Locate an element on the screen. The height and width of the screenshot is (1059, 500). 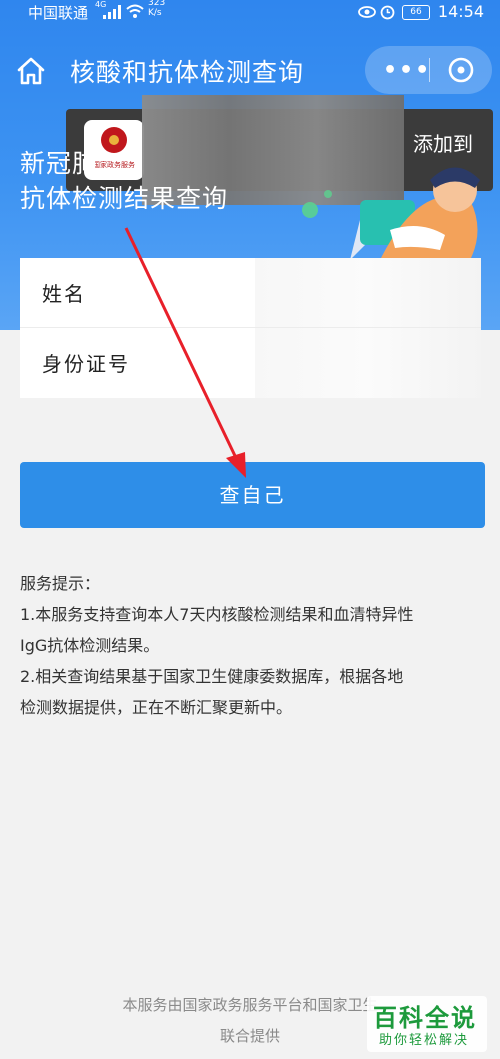
capsule-divider is located at coordinates (429, 70).